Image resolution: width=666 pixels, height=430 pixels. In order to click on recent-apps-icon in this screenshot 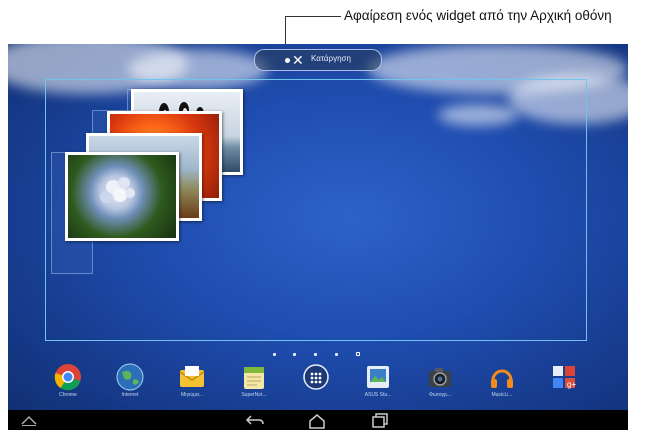, I will do `click(380, 420)`.